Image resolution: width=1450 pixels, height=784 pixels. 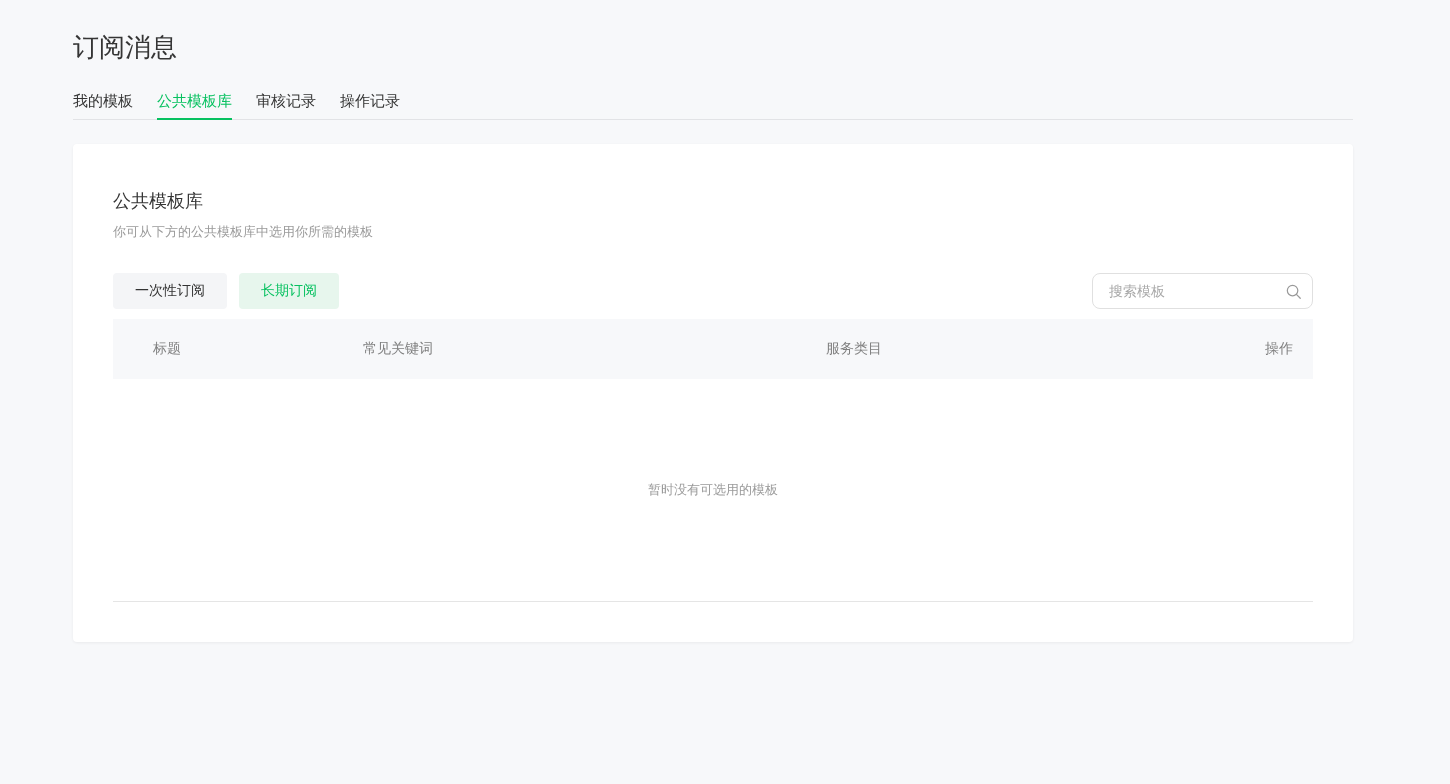 What do you see at coordinates (854, 349) in the screenshot?
I see `column-header: 服务类目` at bounding box center [854, 349].